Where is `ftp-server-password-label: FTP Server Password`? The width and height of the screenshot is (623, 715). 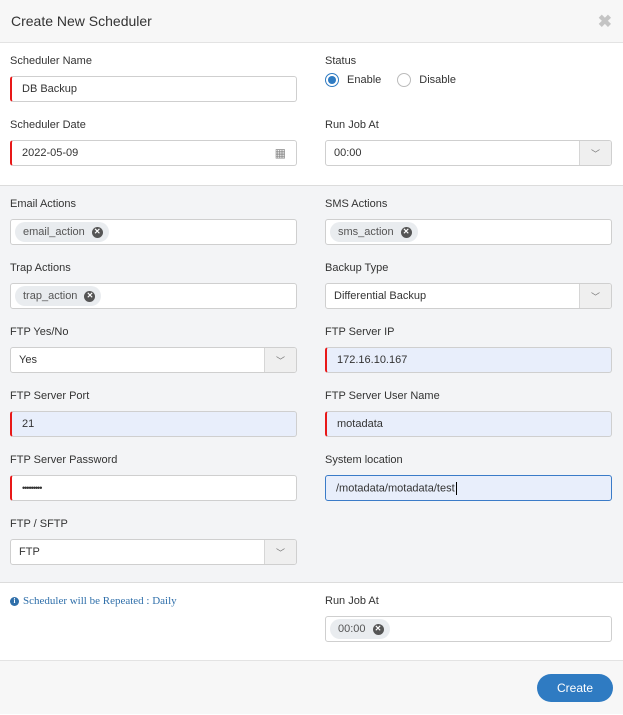
ftp-server-password-label: FTP Server Password is located at coordinates (64, 460).